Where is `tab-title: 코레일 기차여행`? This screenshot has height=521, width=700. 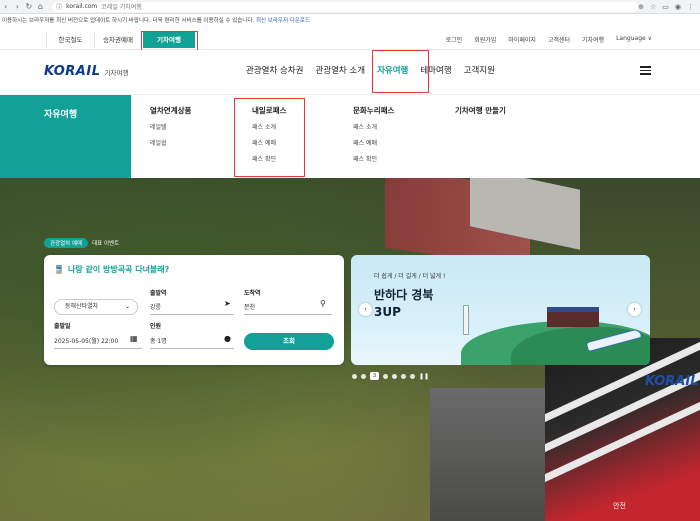 tab-title: 코레일 기차여행 is located at coordinates (121, 7).